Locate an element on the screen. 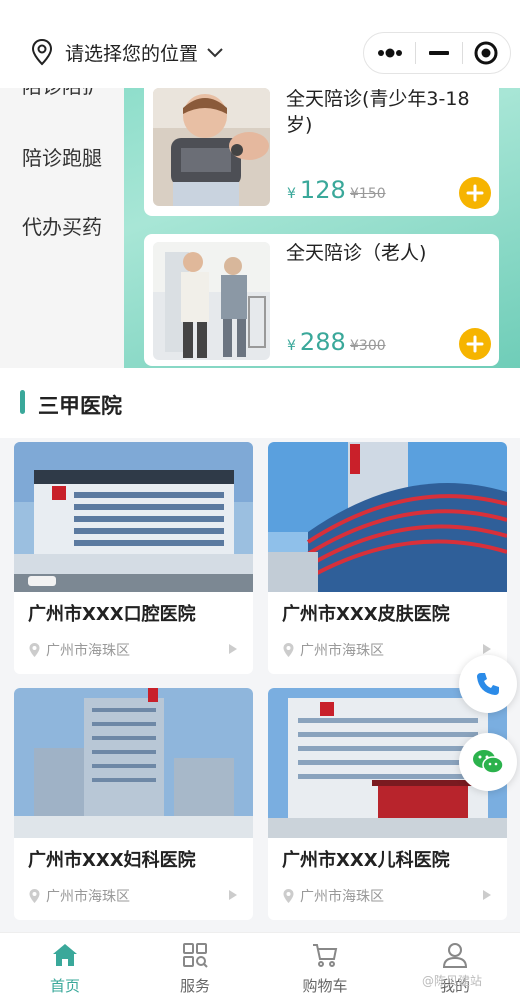  location-selector: 请选择您的位置 is located at coordinates (127, 52).